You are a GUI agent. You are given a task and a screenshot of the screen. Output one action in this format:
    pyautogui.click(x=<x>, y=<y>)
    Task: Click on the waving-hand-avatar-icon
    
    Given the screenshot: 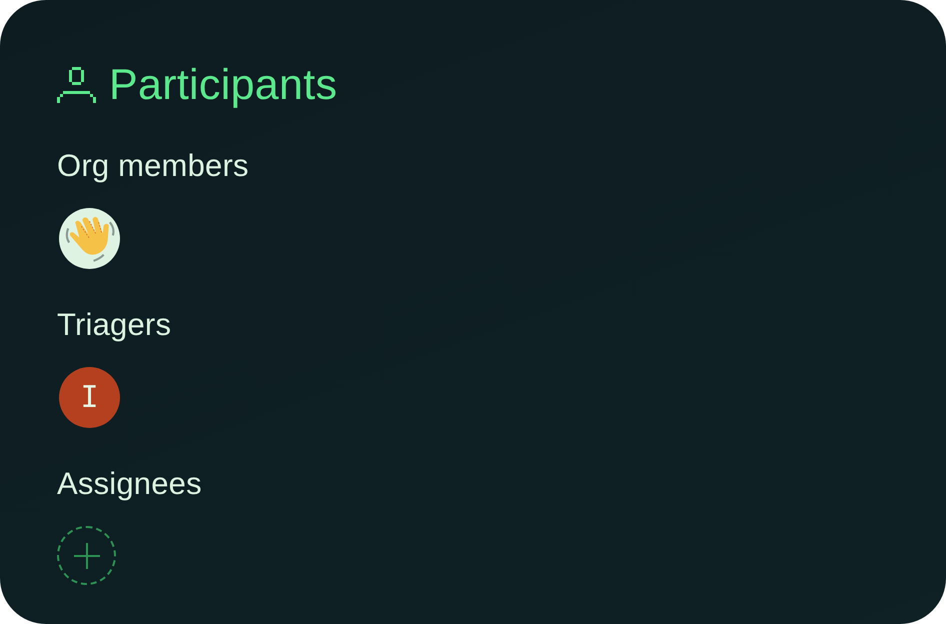 What is the action you would take?
    pyautogui.click(x=89, y=238)
    